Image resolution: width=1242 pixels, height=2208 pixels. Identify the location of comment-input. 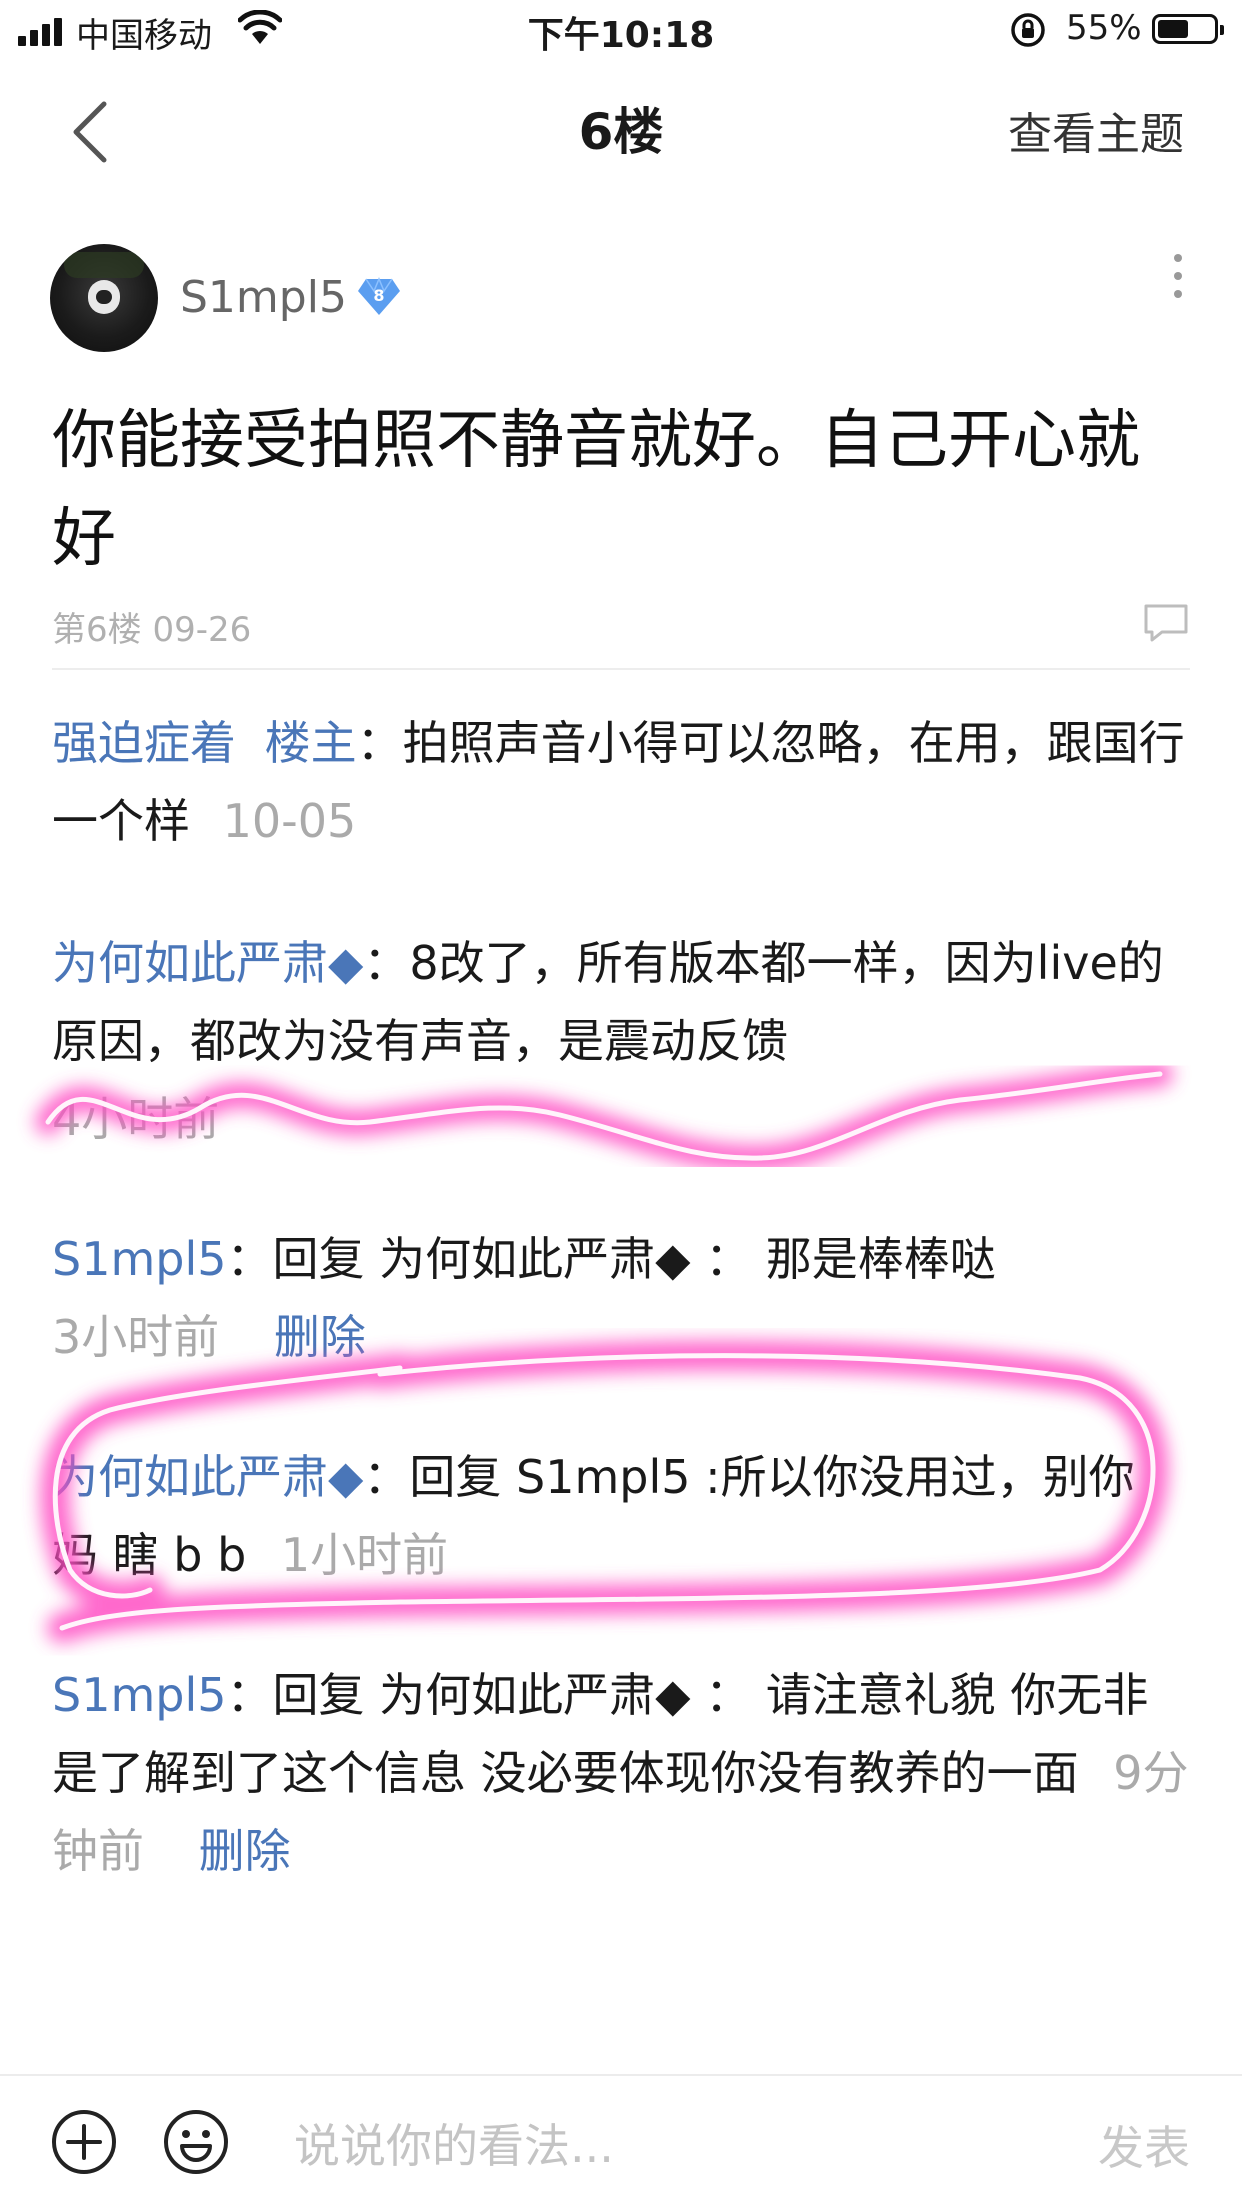
(654, 2146).